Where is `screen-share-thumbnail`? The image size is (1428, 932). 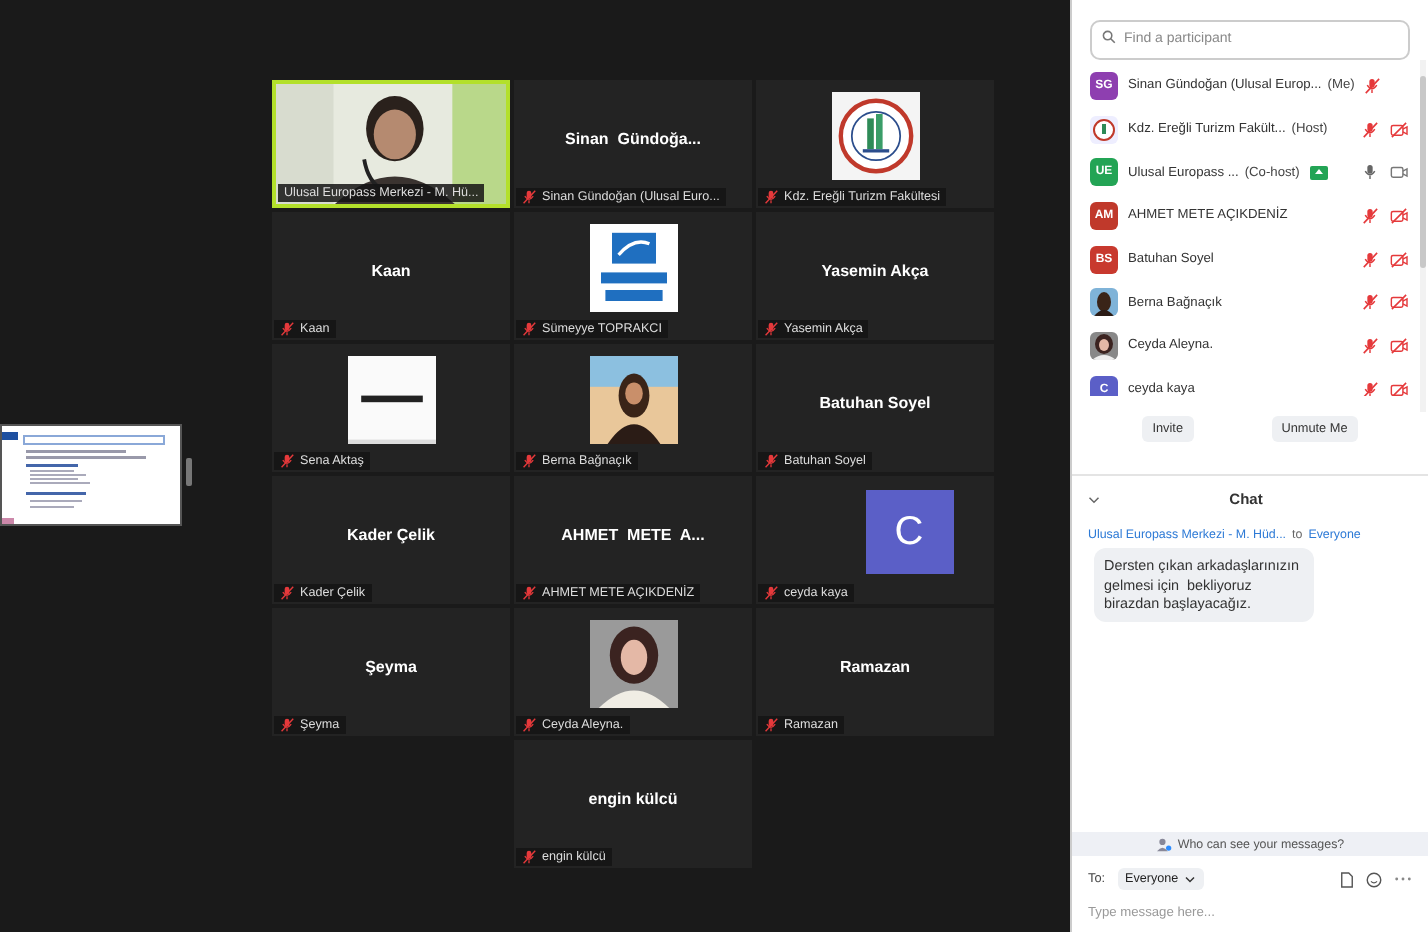 screen-share-thumbnail is located at coordinates (91, 475).